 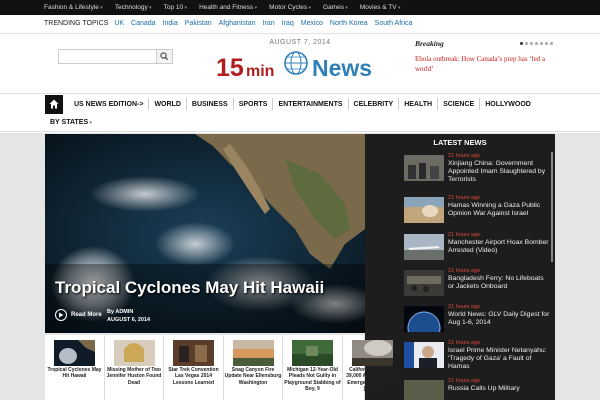 I want to click on trending-link-iraq: Iraq, so click(x=288, y=24).